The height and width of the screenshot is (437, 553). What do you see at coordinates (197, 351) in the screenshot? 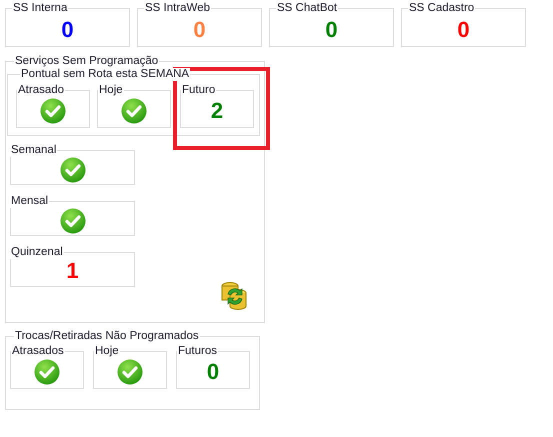
I see `box-label: Futuros` at bounding box center [197, 351].